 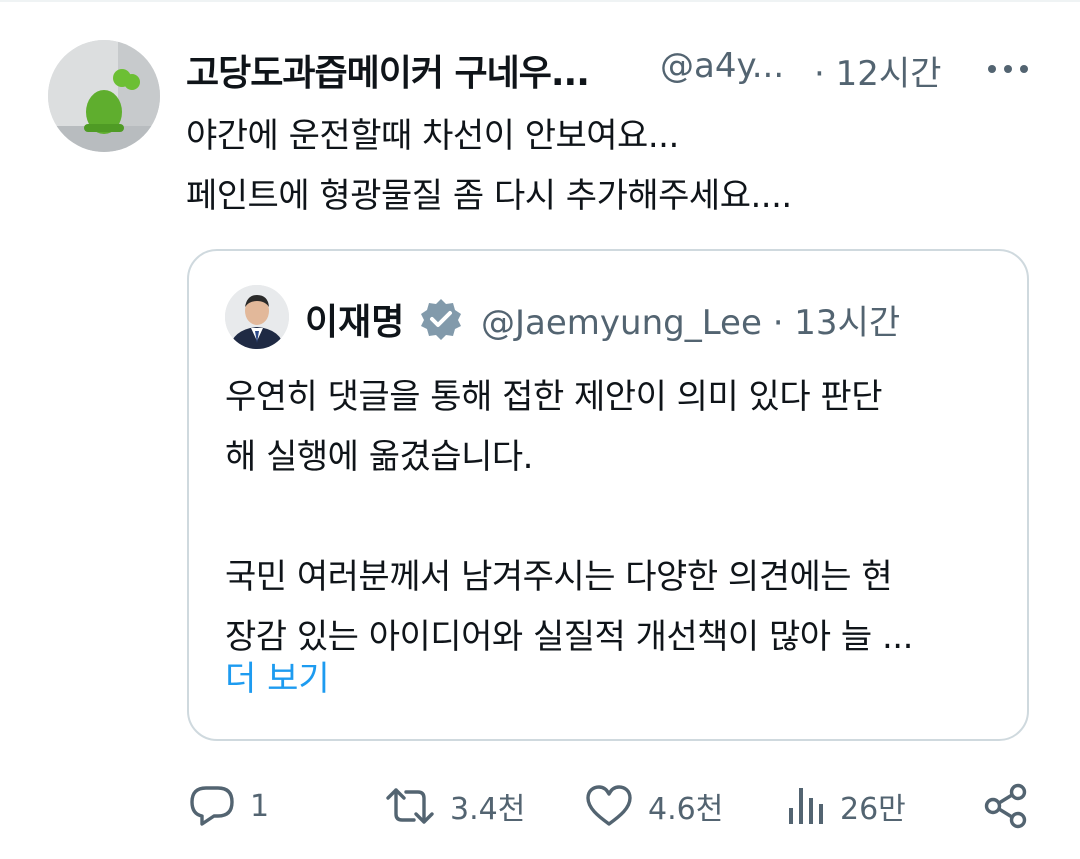 I want to click on share-button, so click(x=1006, y=806).